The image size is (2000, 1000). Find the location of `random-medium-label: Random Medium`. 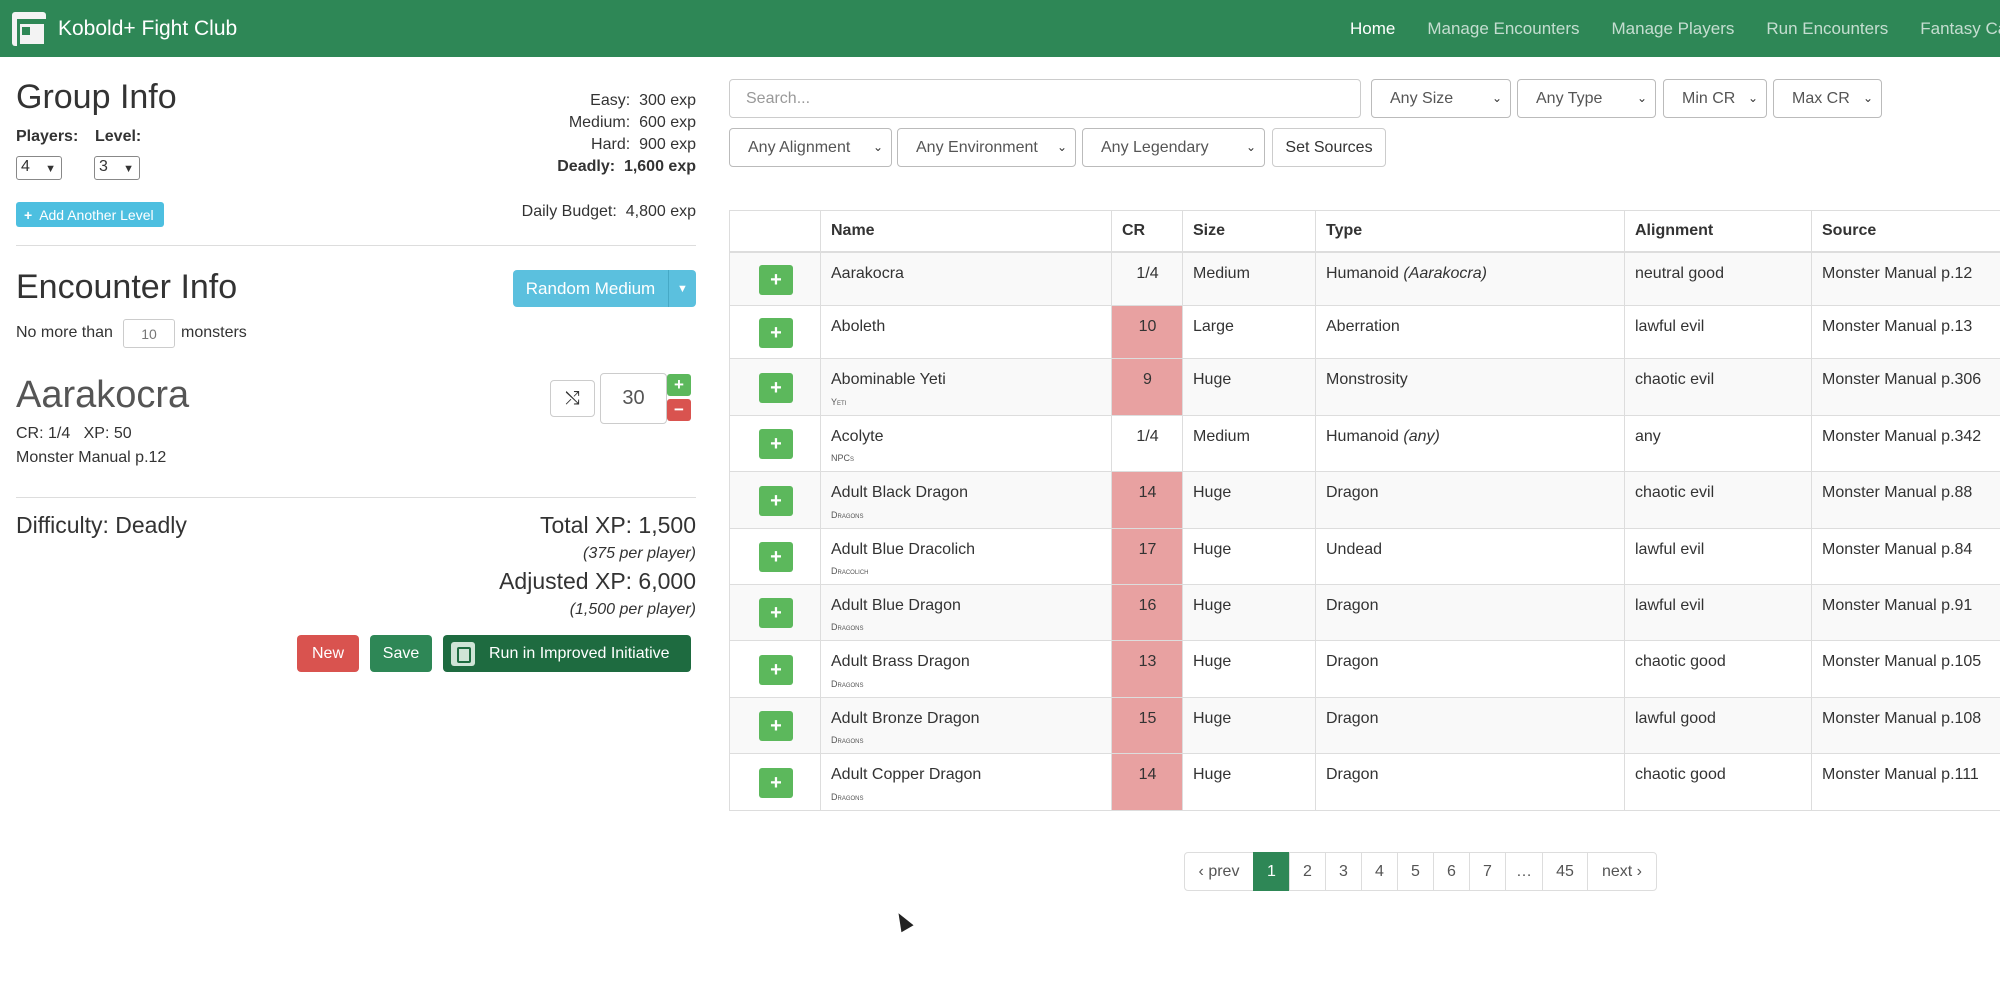

random-medium-label: Random Medium is located at coordinates (590, 289).